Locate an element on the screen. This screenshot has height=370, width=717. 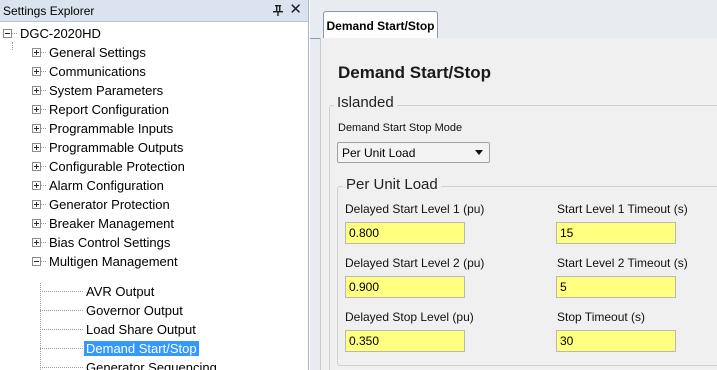
pin-icon is located at coordinates (278, 10).